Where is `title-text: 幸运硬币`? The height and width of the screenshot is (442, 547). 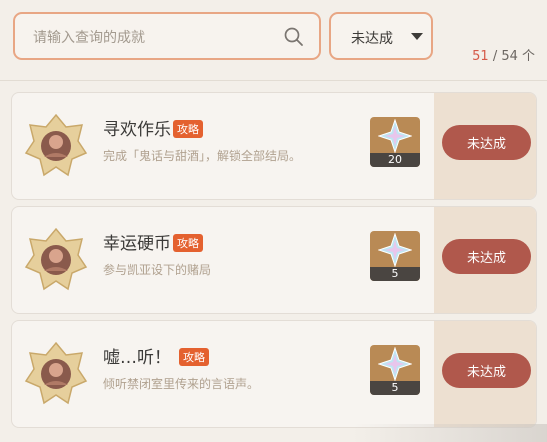
title-text: 幸运硬币 is located at coordinates (137, 244).